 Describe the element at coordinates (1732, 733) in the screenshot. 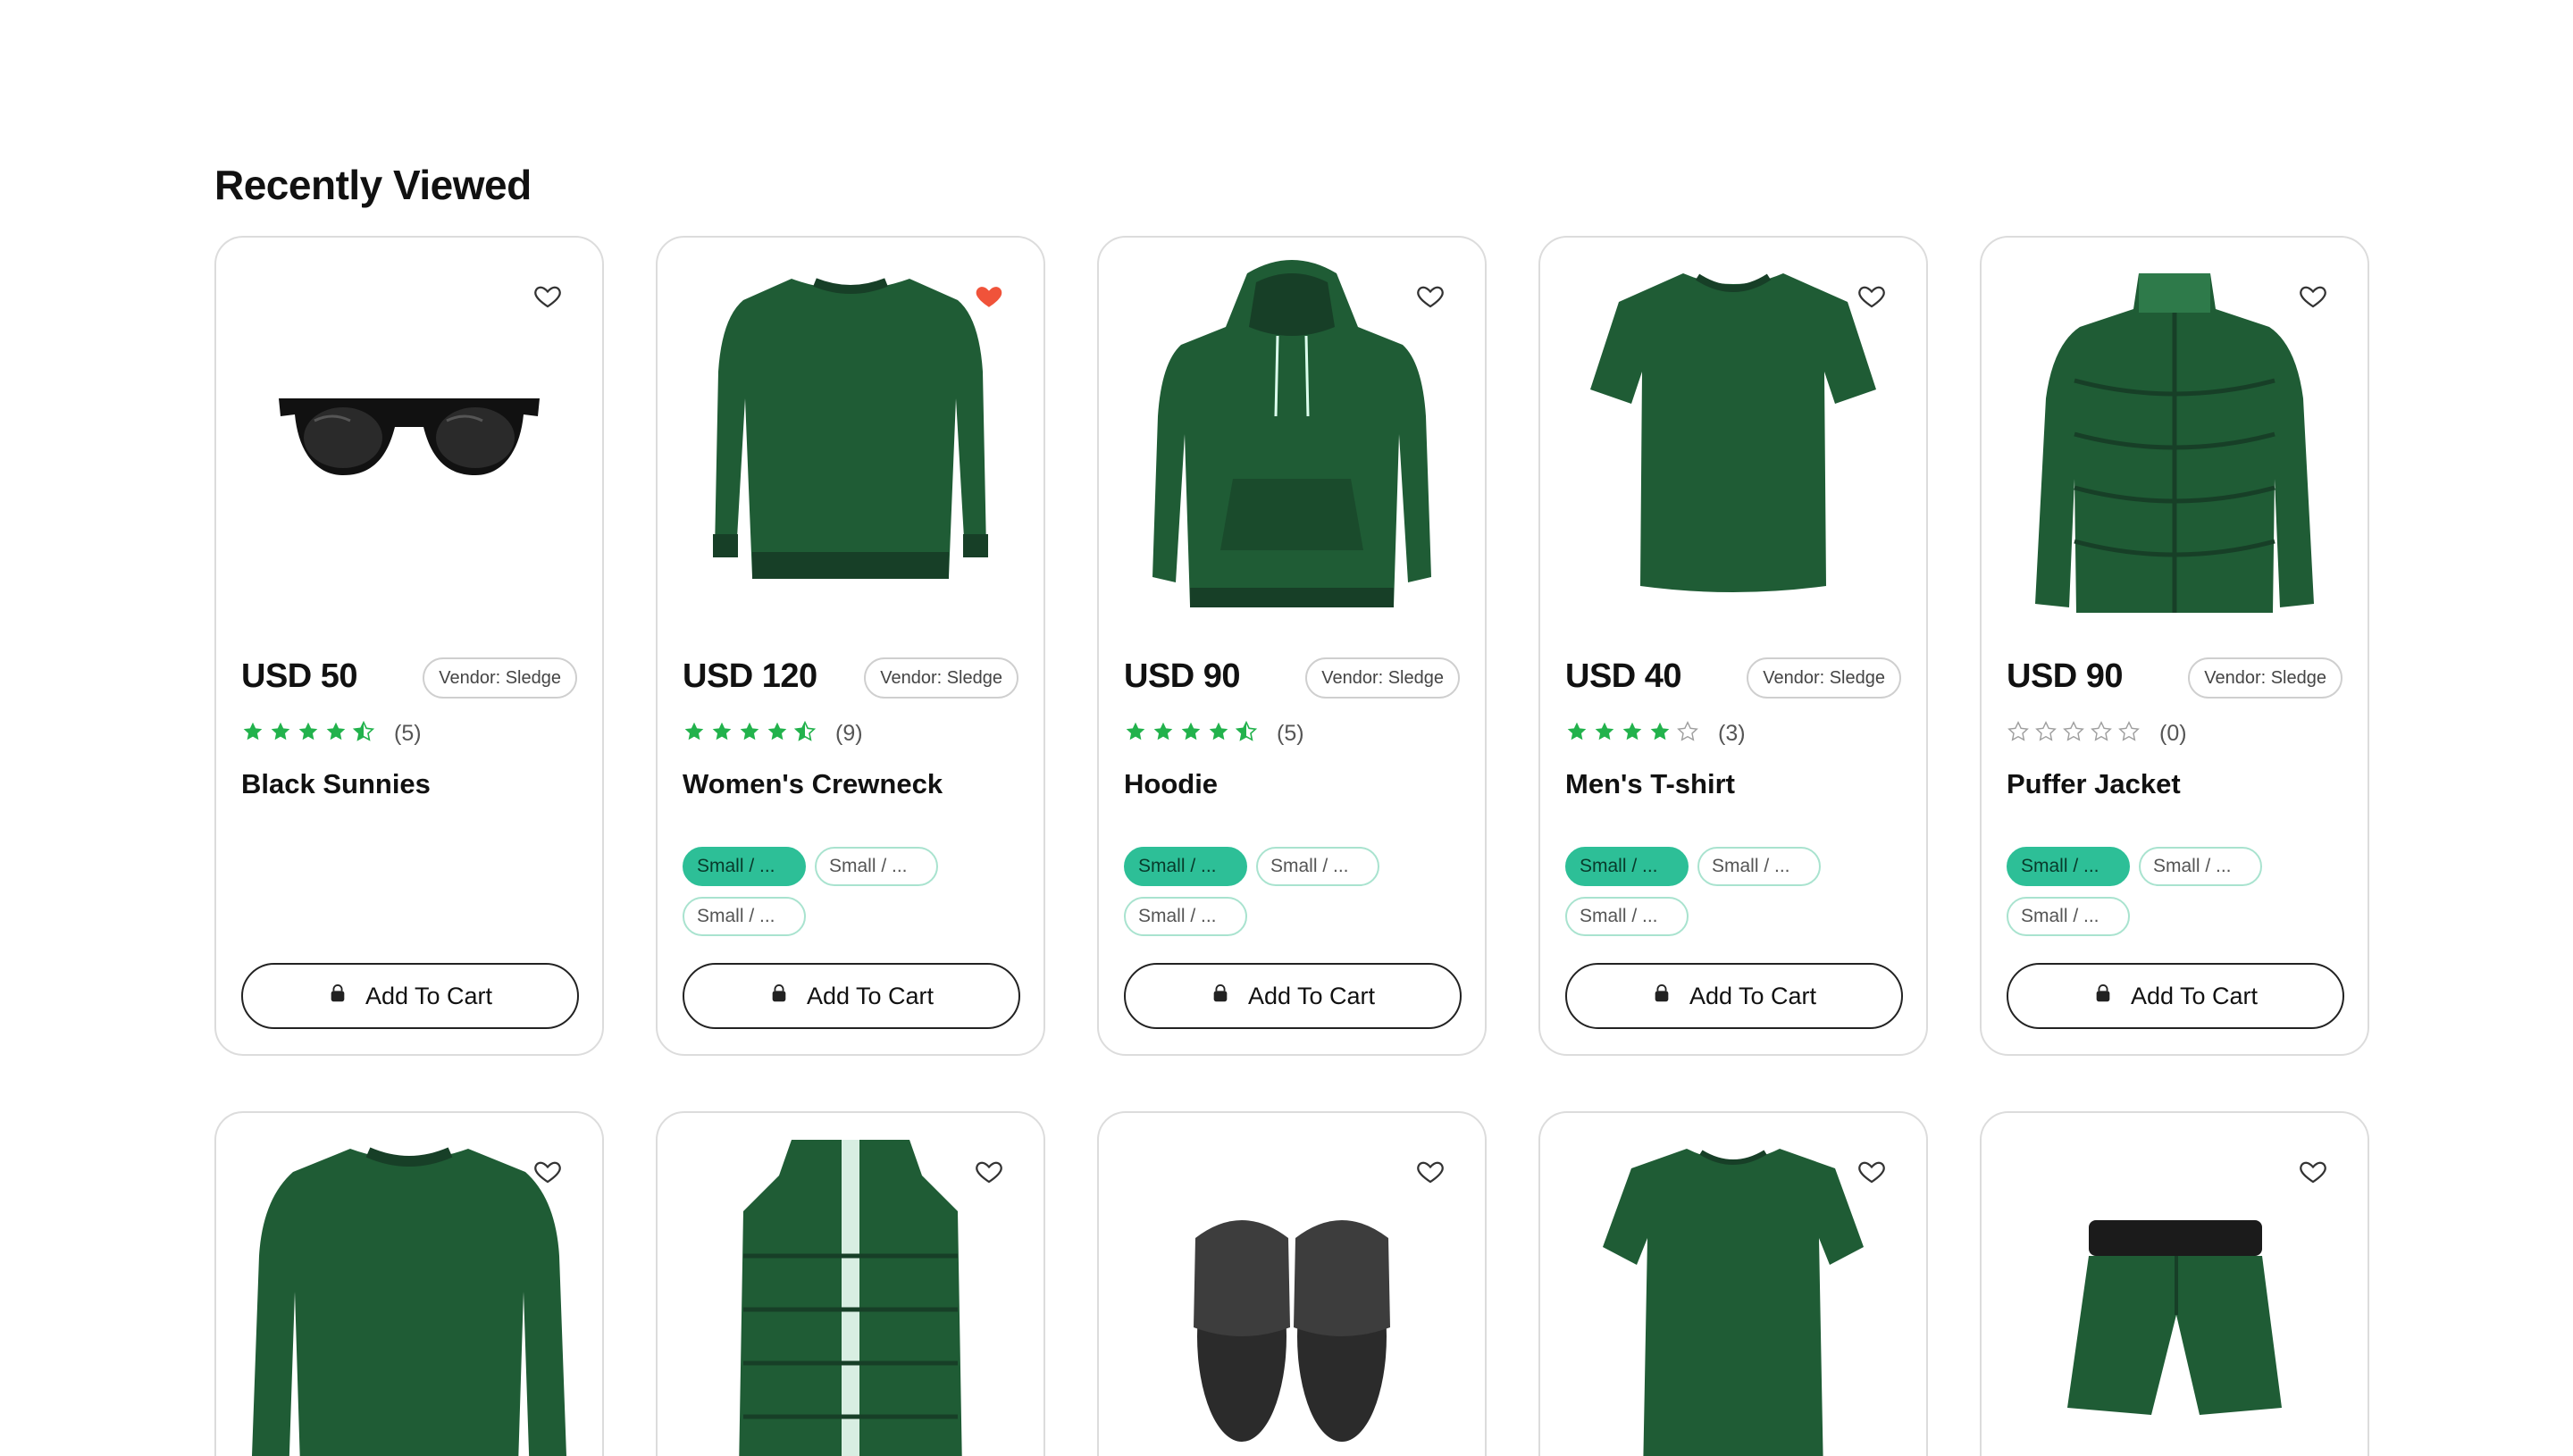

I see `review-count: (3)` at that location.